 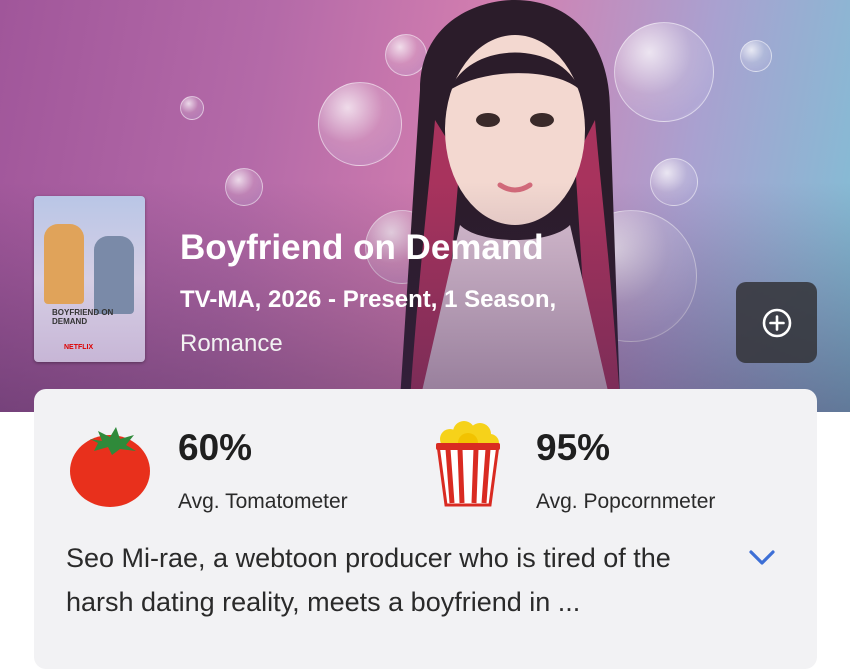 I want to click on popcornmeter-value: 95%, so click(x=573, y=447).